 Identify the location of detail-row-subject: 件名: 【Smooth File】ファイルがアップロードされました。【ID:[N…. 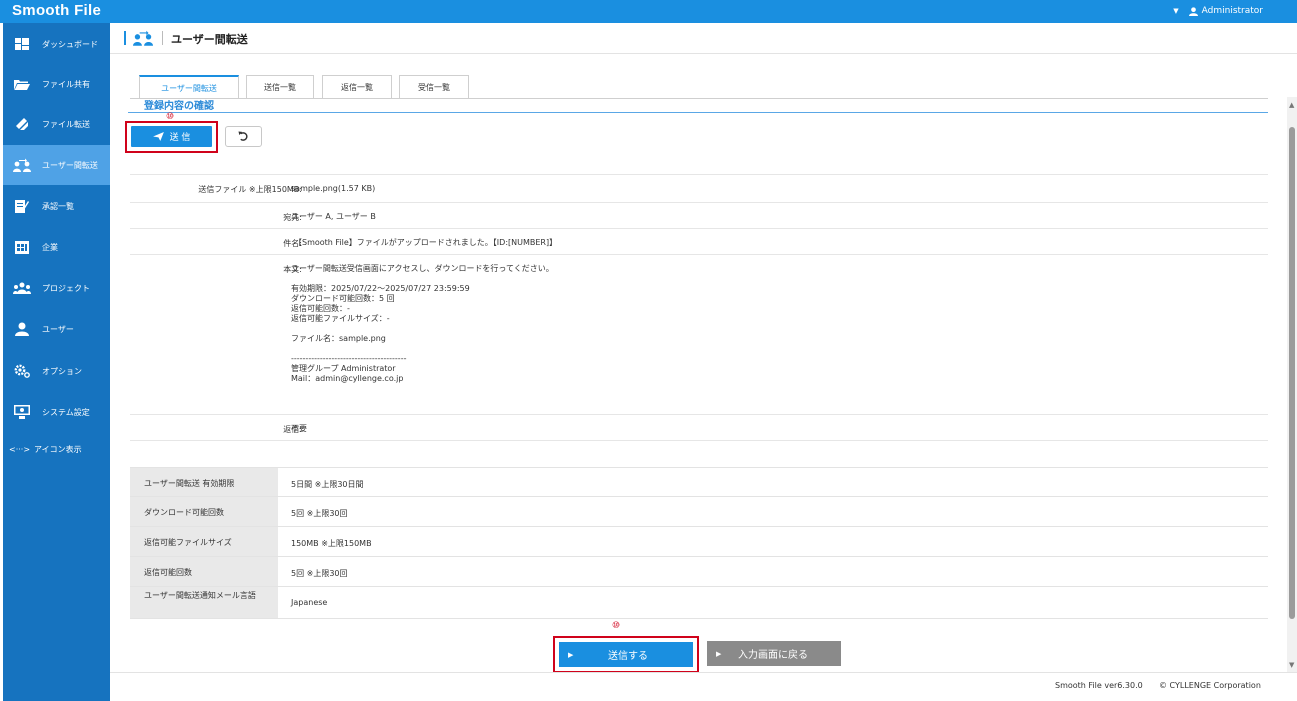
(699, 241).